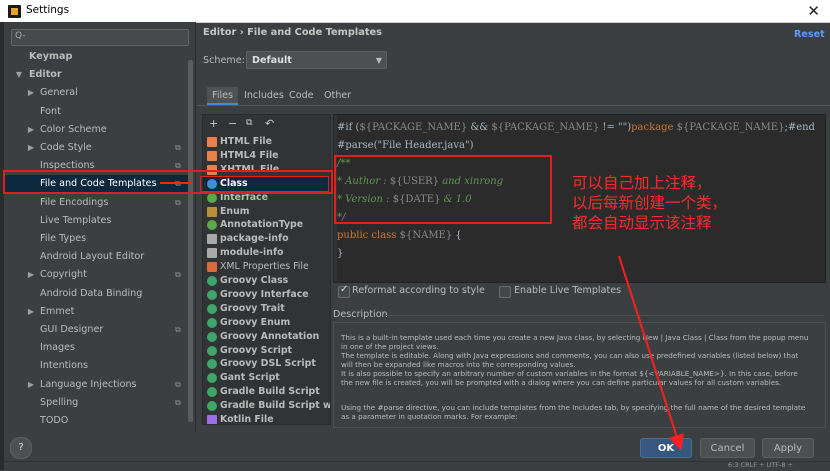 The width and height of the screenshot is (830, 471). Describe the element at coordinates (264, 96) in the screenshot. I see `tab-includes: Includes` at that location.